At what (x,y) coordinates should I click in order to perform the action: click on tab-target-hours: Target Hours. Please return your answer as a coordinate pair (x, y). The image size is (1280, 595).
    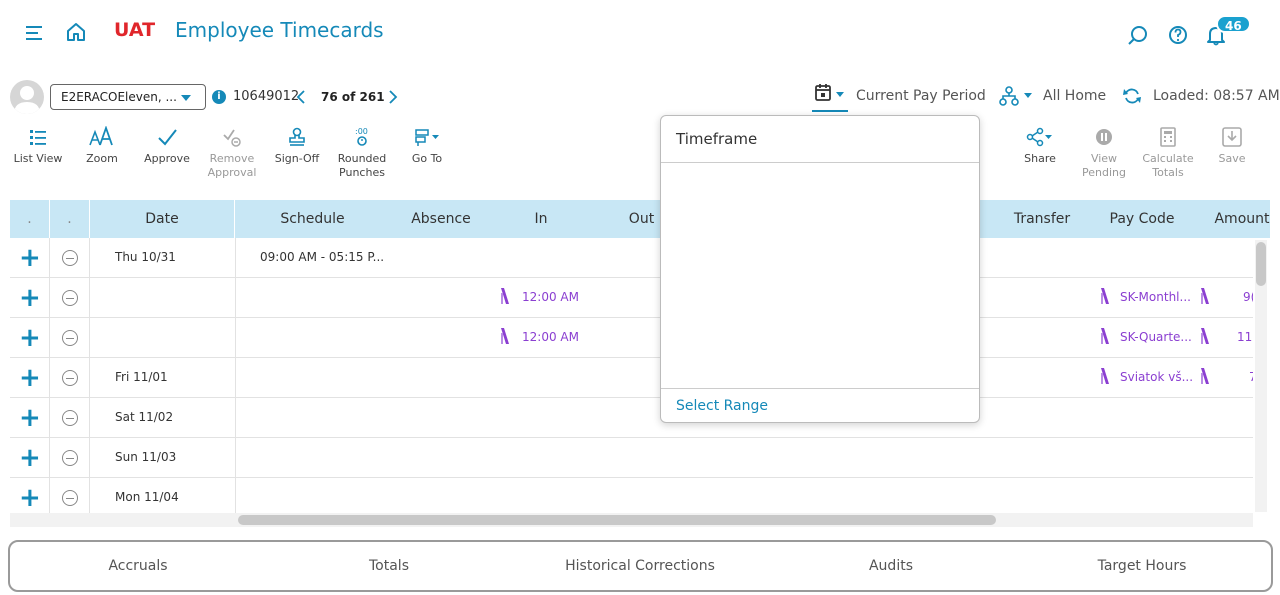
    Looking at the image, I should click on (1142, 566).